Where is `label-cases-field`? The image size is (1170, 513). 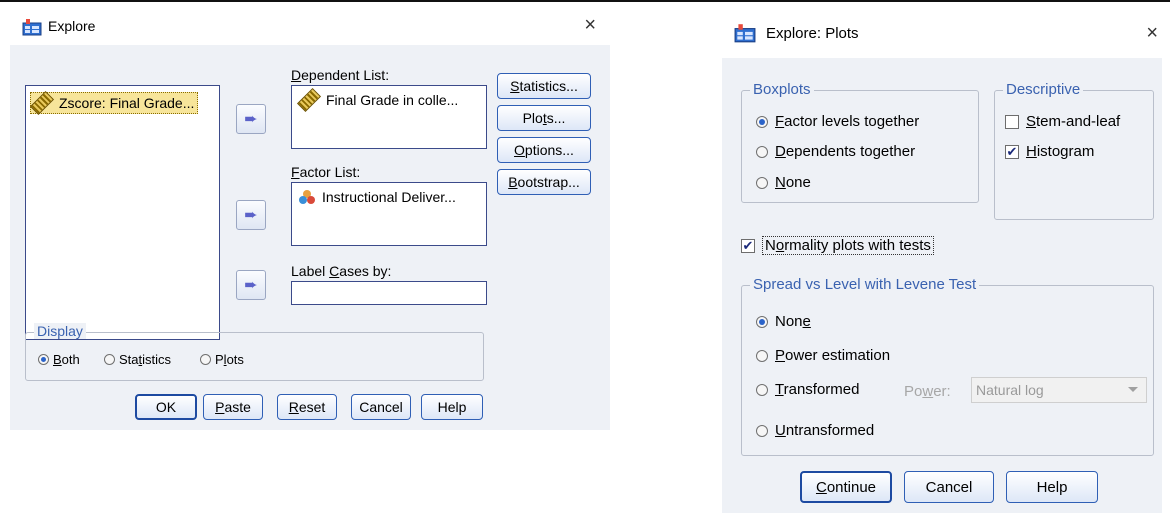 label-cases-field is located at coordinates (389, 293).